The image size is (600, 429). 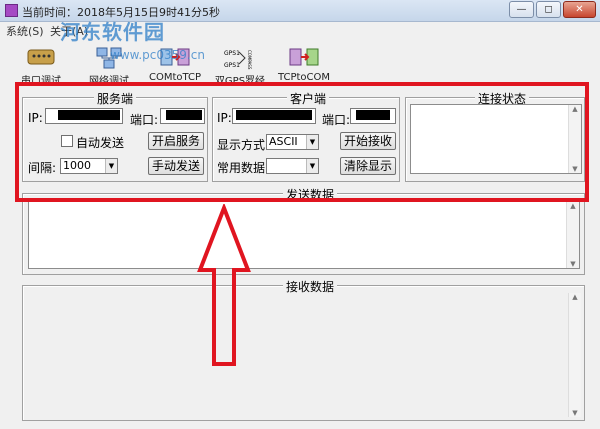 I want to click on minimize-button: —, so click(x=521, y=9).